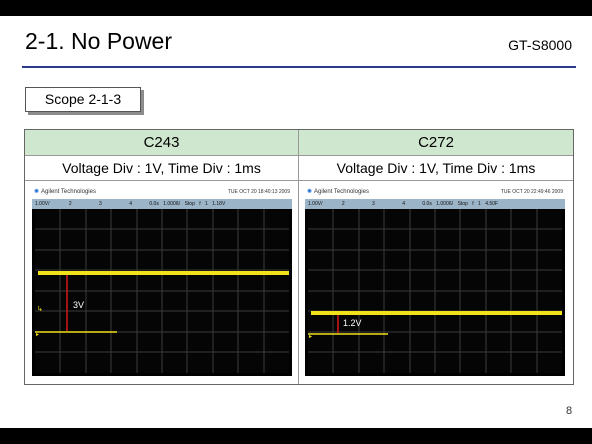  I want to click on column-header-c243: C243, so click(161, 142).